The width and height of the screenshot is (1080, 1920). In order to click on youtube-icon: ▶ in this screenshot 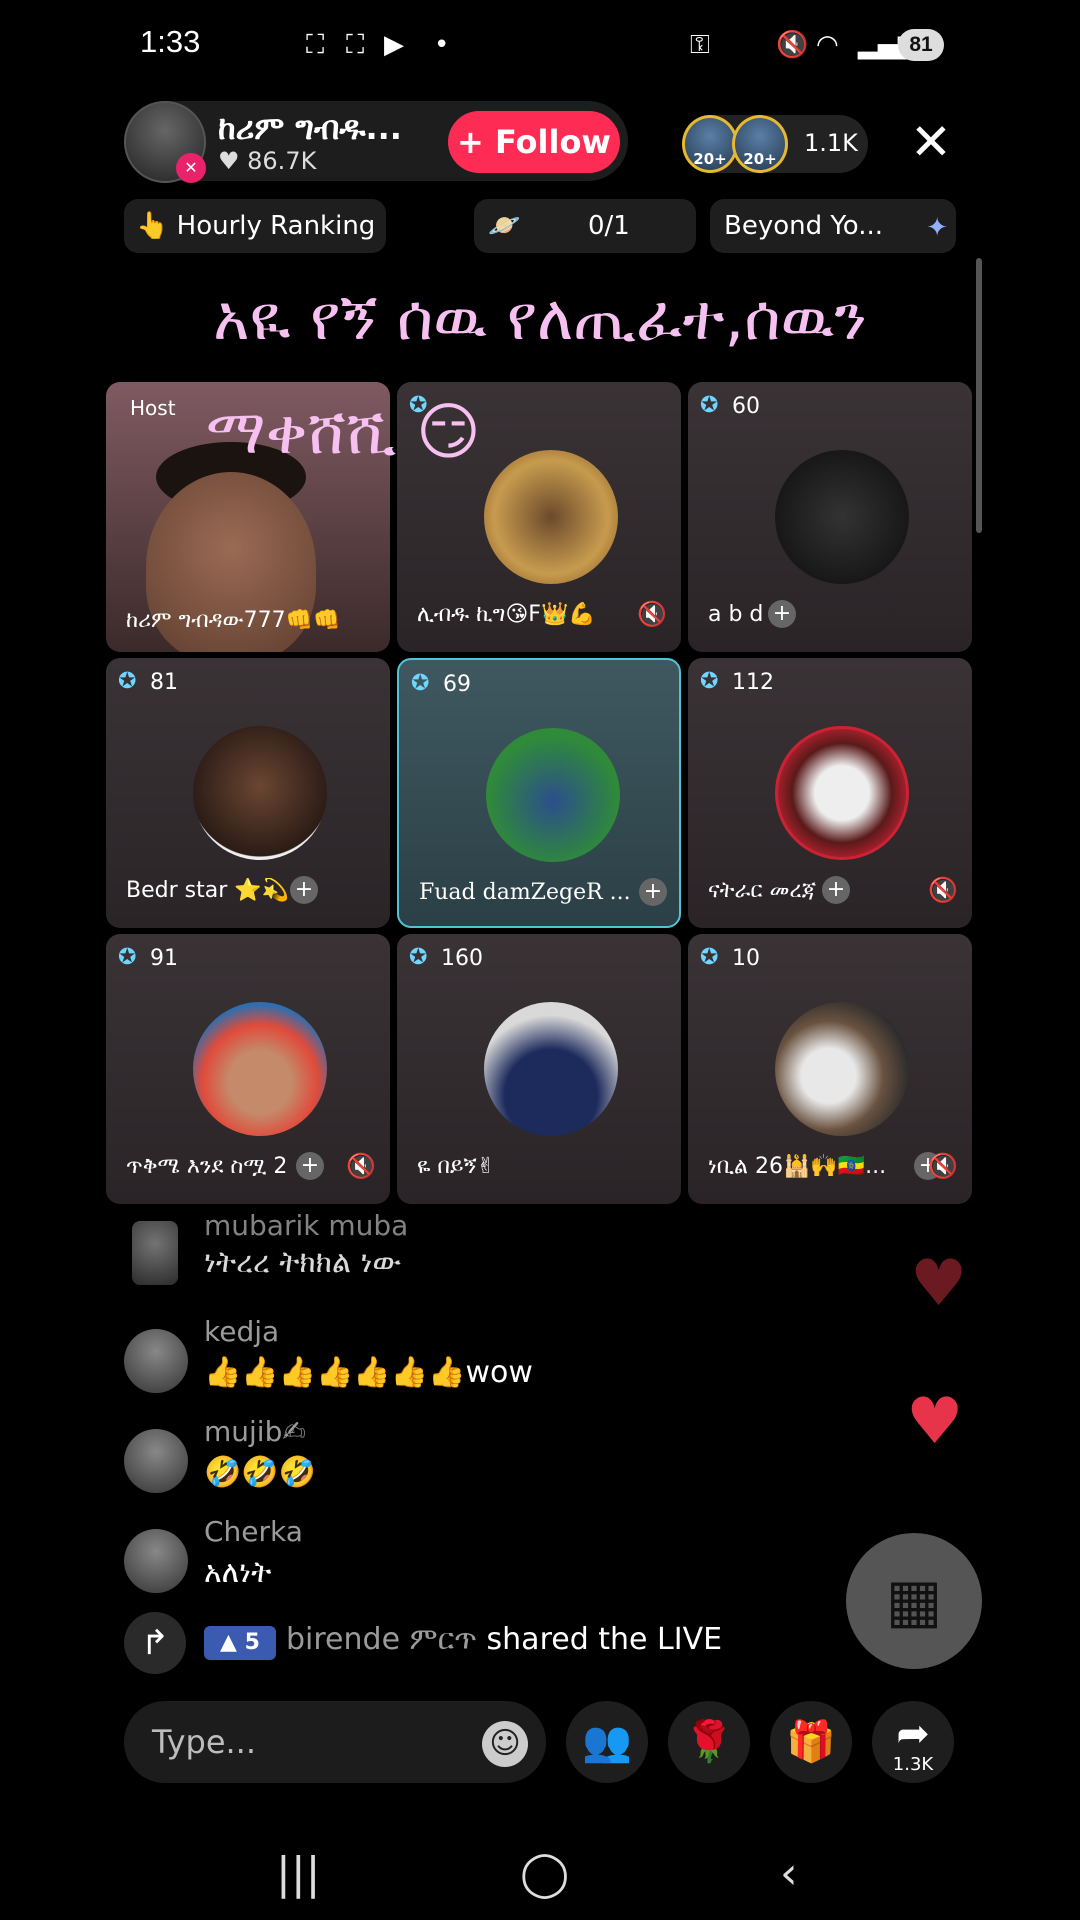, I will do `click(394, 45)`.